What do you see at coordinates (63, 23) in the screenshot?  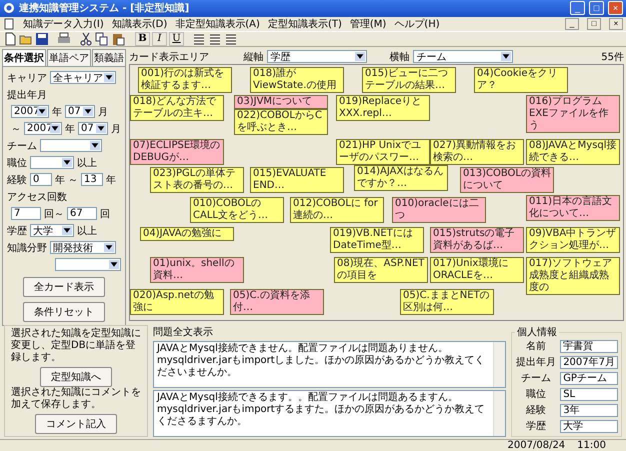 I see `menu-item: 知識データ入力(I)` at bounding box center [63, 23].